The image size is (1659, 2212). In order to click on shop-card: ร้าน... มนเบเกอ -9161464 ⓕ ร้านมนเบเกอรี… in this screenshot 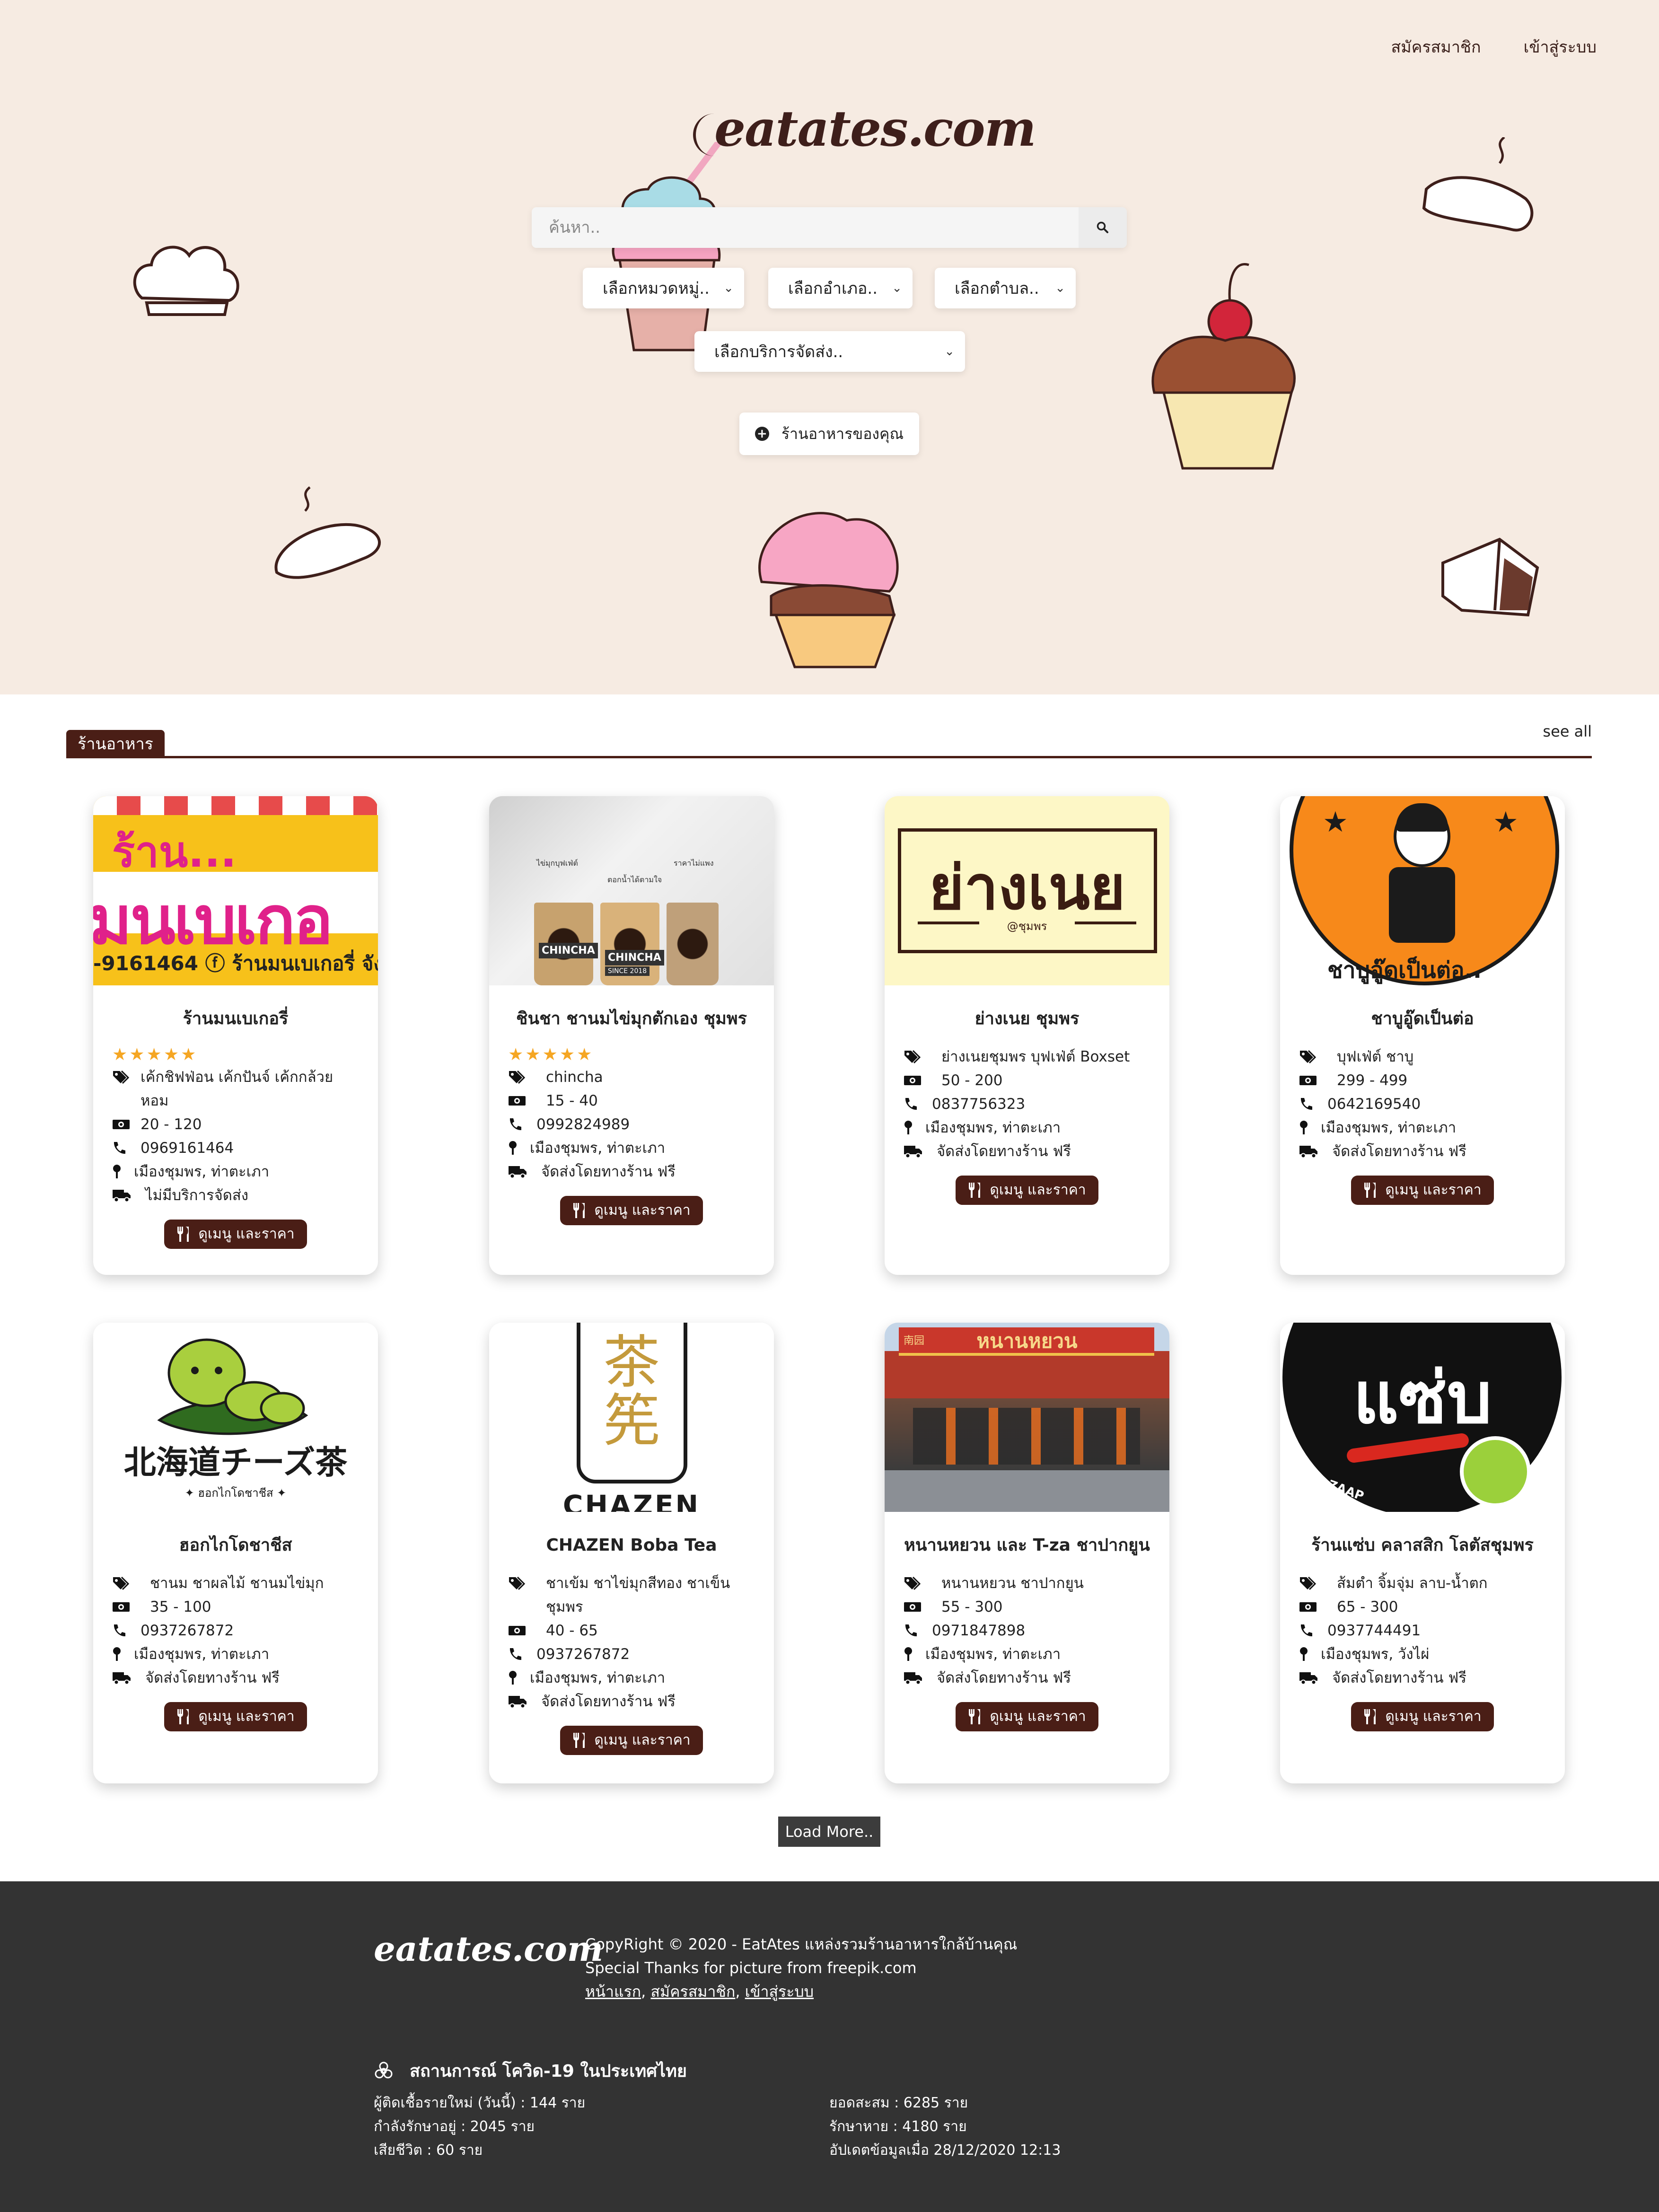, I will do `click(236, 1035)`.